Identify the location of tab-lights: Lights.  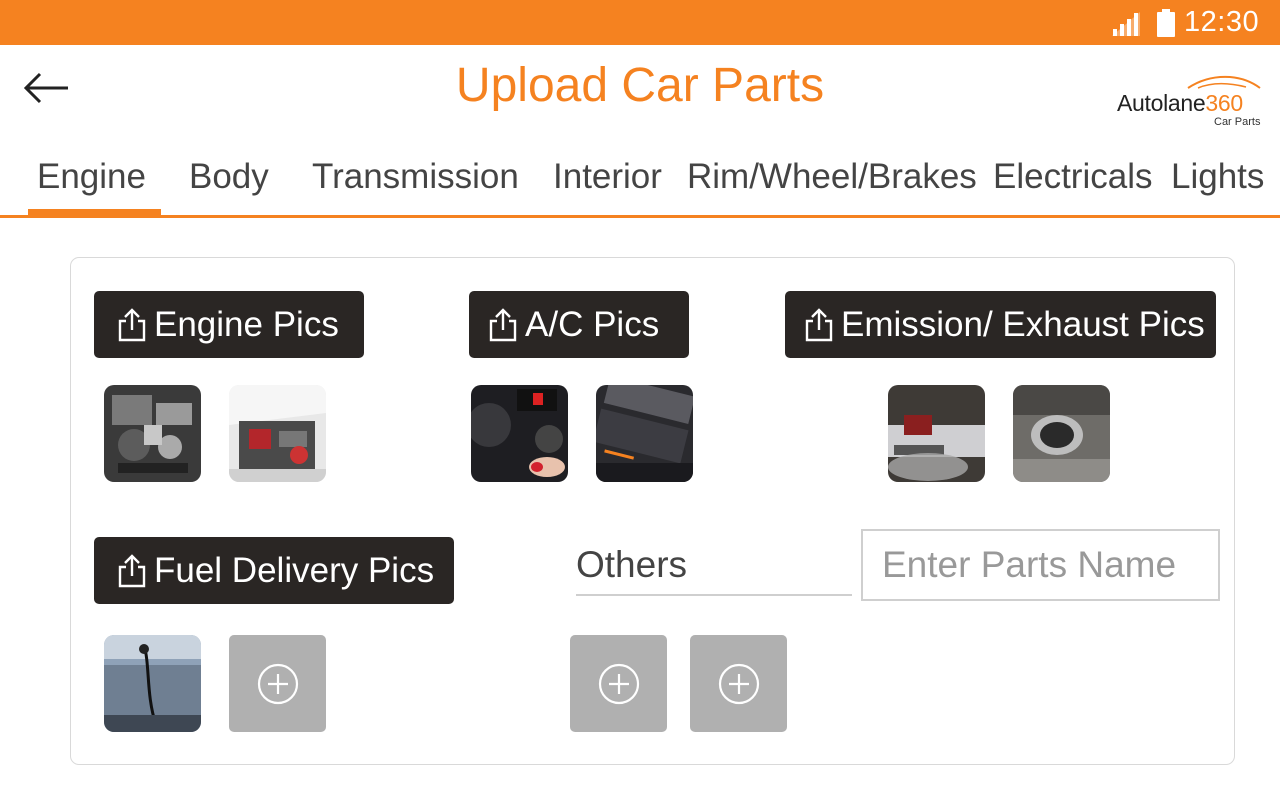
(1217, 177).